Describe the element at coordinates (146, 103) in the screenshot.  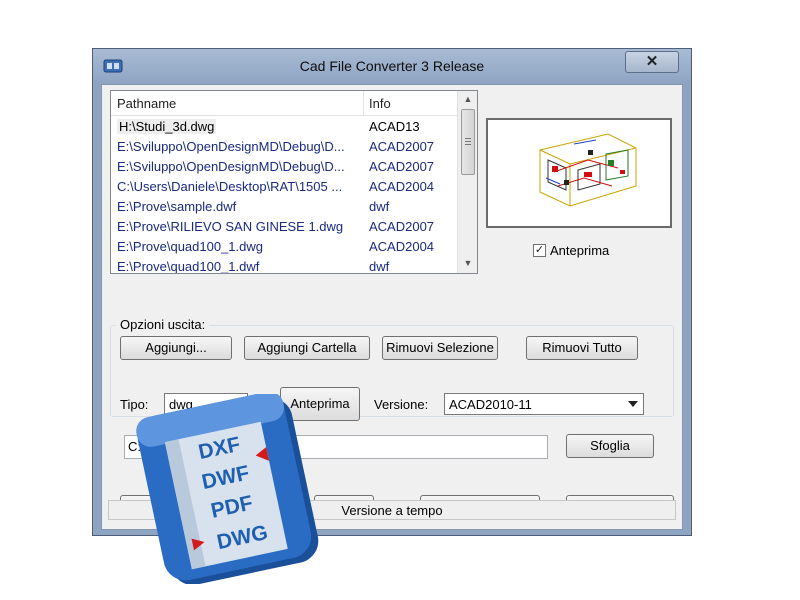
I see `column-header-pathname: Pathname` at that location.